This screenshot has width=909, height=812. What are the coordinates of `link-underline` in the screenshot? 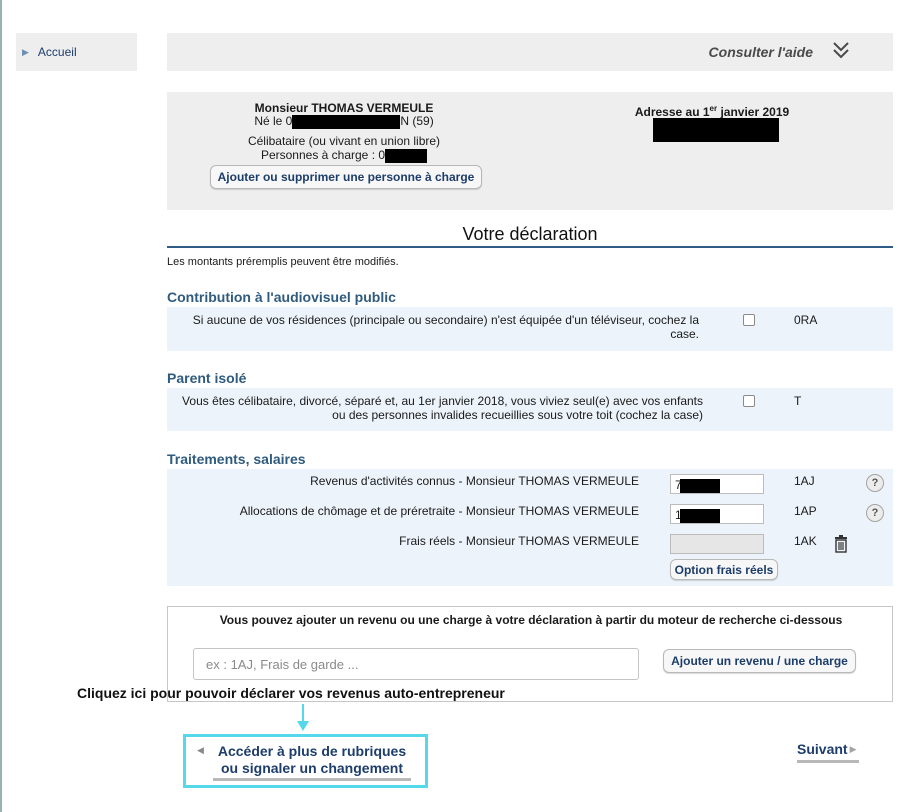 It's located at (312, 779).